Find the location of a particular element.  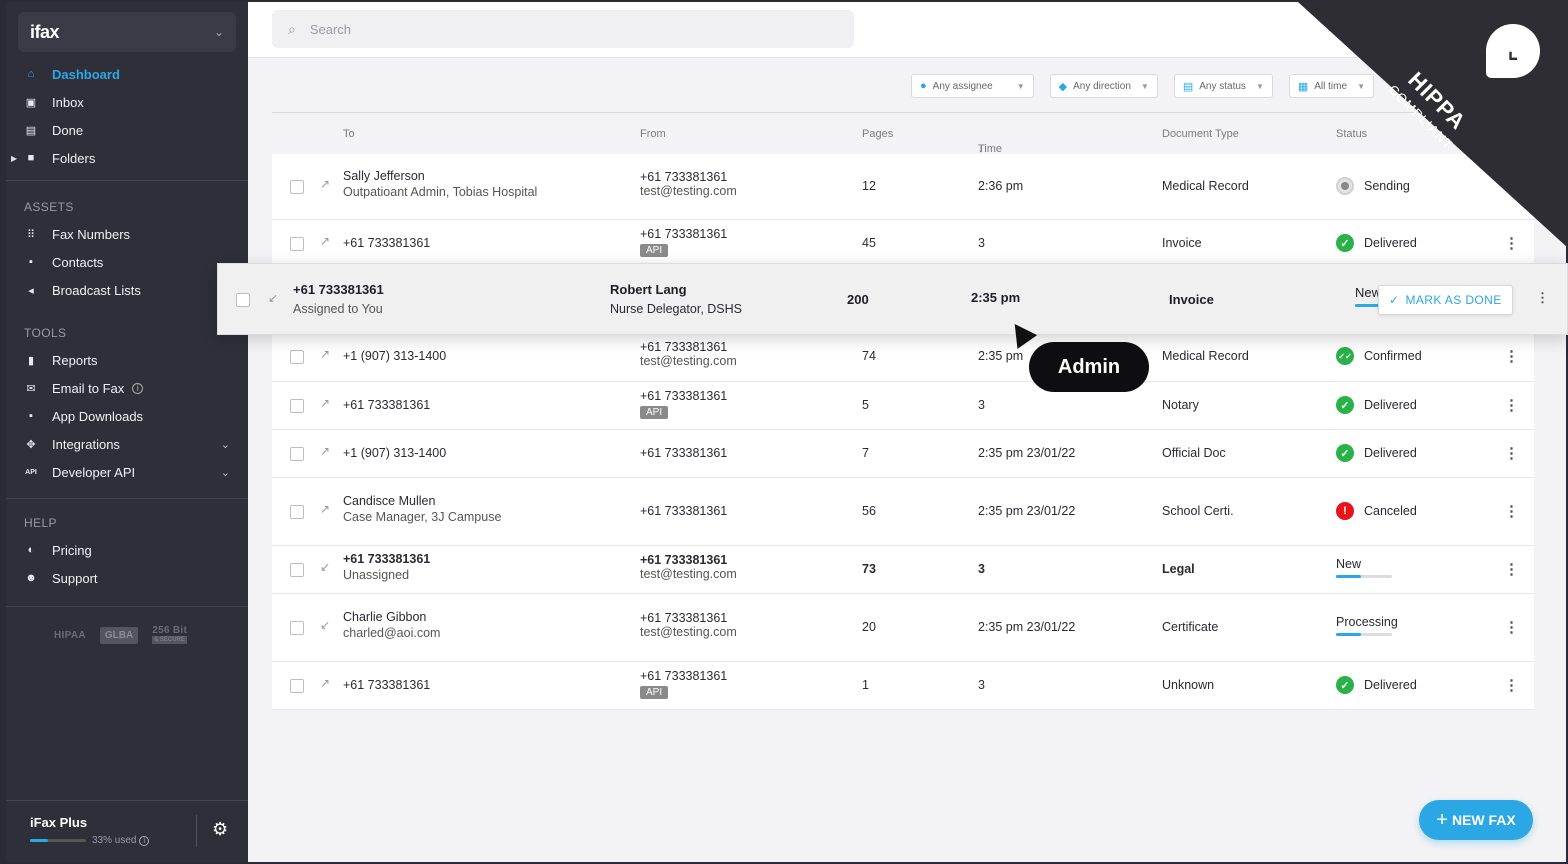

sidebar-item-inbox: ▣ Inbox is located at coordinates (127, 102).